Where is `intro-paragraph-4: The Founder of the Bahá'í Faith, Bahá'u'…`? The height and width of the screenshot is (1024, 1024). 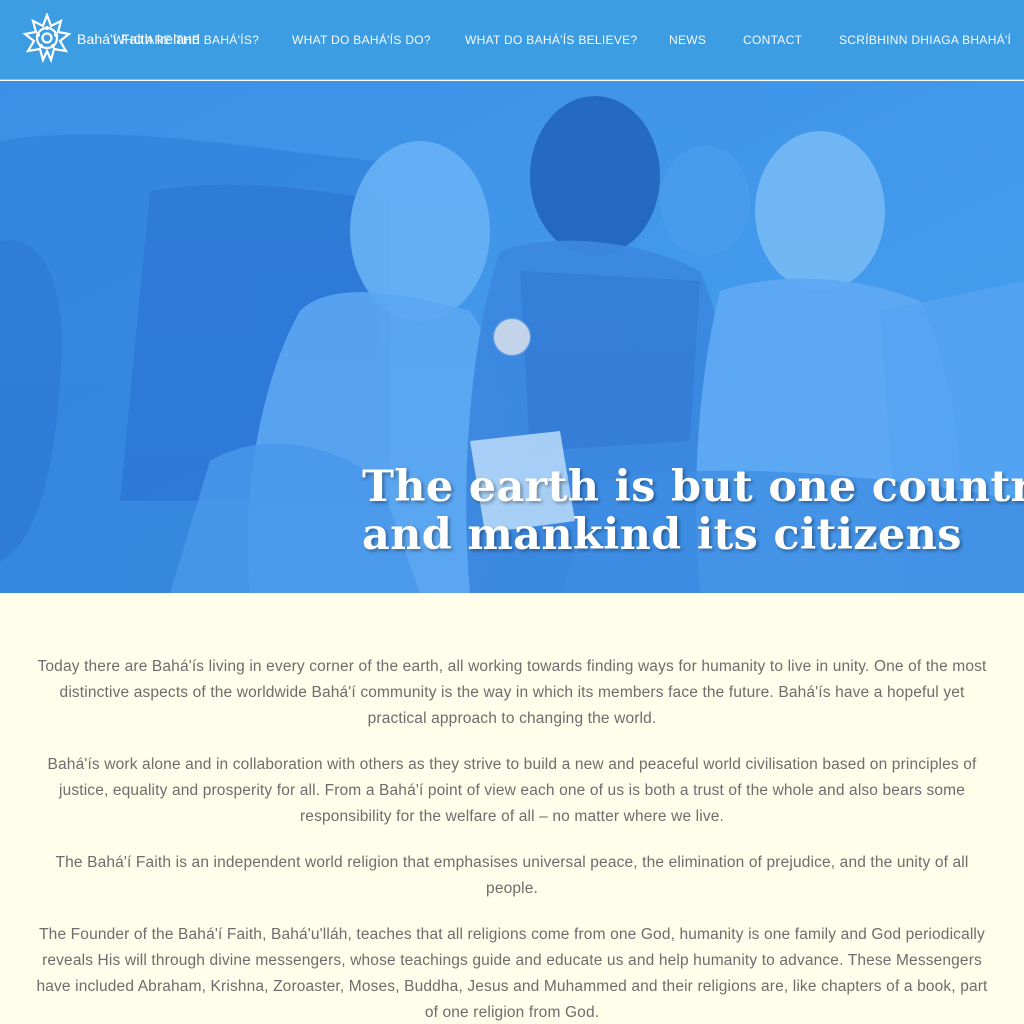
intro-paragraph-4: The Founder of the Bahá'í Faith, Bahá'u'… is located at coordinates (512, 973).